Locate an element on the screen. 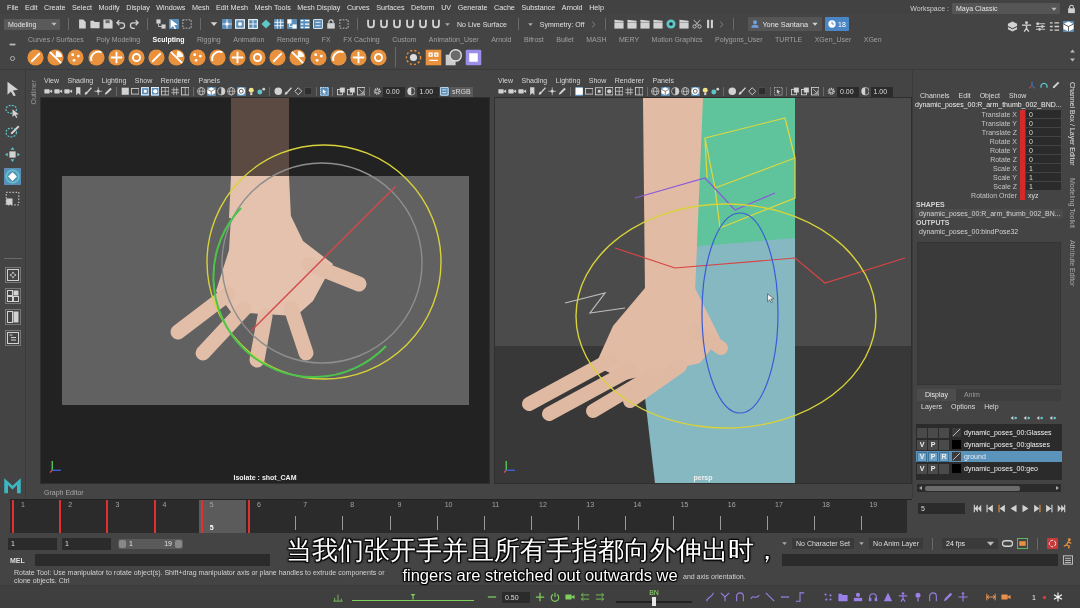  auto-key-icon is located at coordinates (1052, 543).